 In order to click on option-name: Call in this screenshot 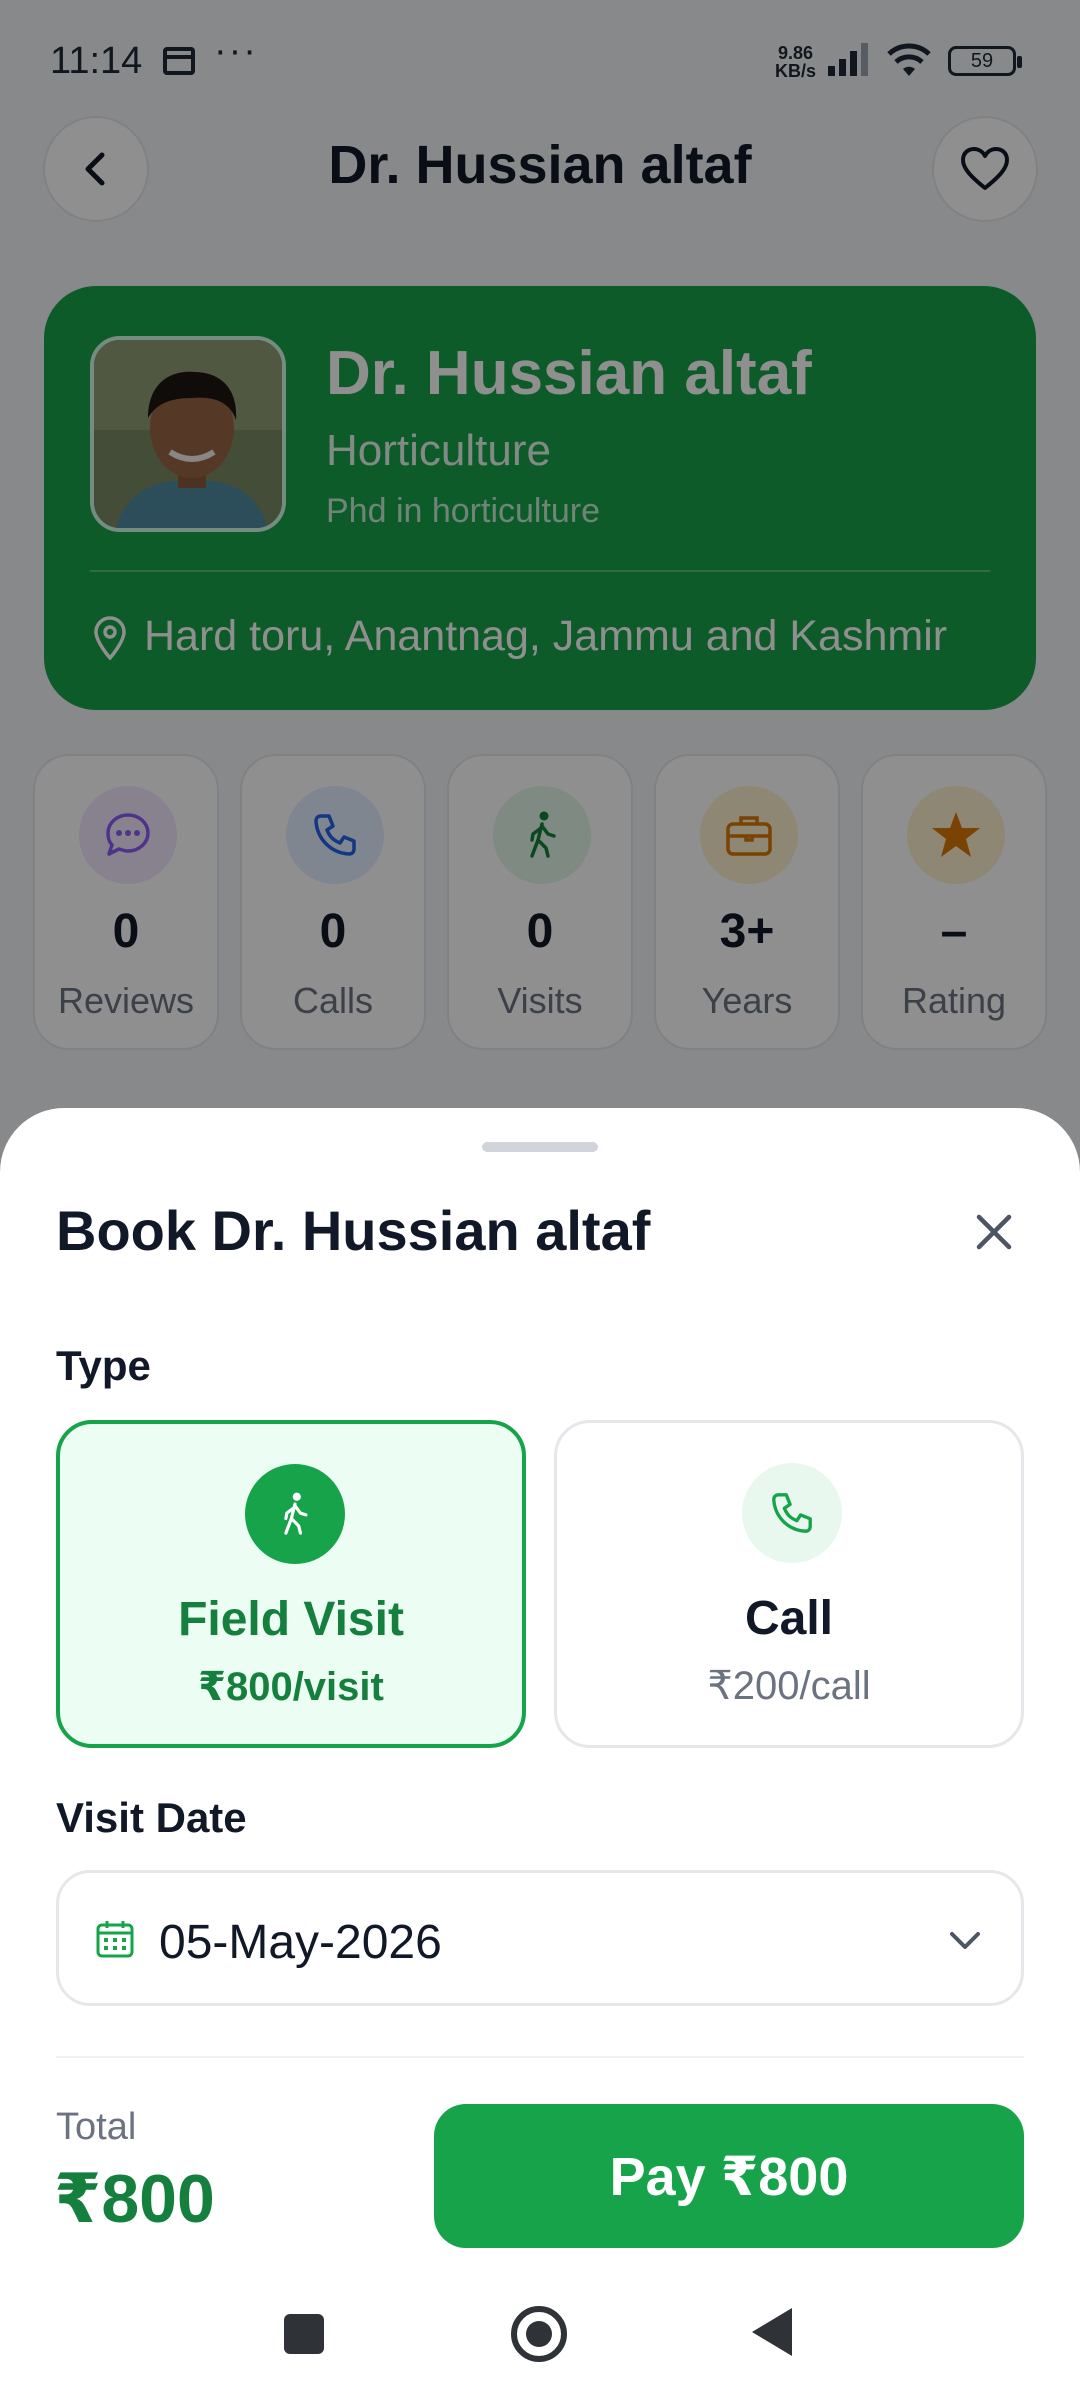, I will do `click(789, 1618)`.